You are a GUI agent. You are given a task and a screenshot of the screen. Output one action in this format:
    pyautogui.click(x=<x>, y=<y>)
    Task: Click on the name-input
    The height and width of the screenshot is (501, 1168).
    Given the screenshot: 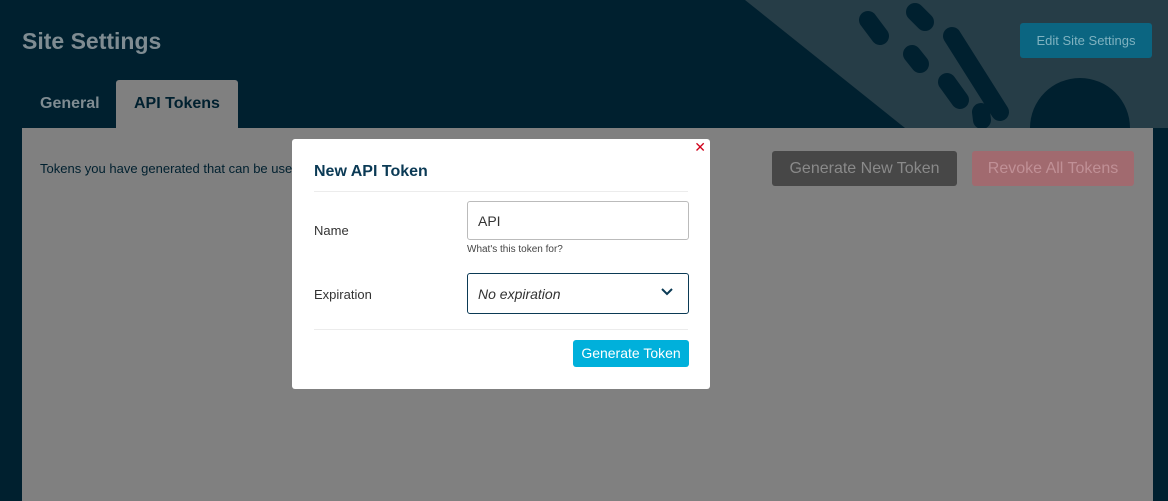 What is the action you would take?
    pyautogui.click(x=578, y=220)
    